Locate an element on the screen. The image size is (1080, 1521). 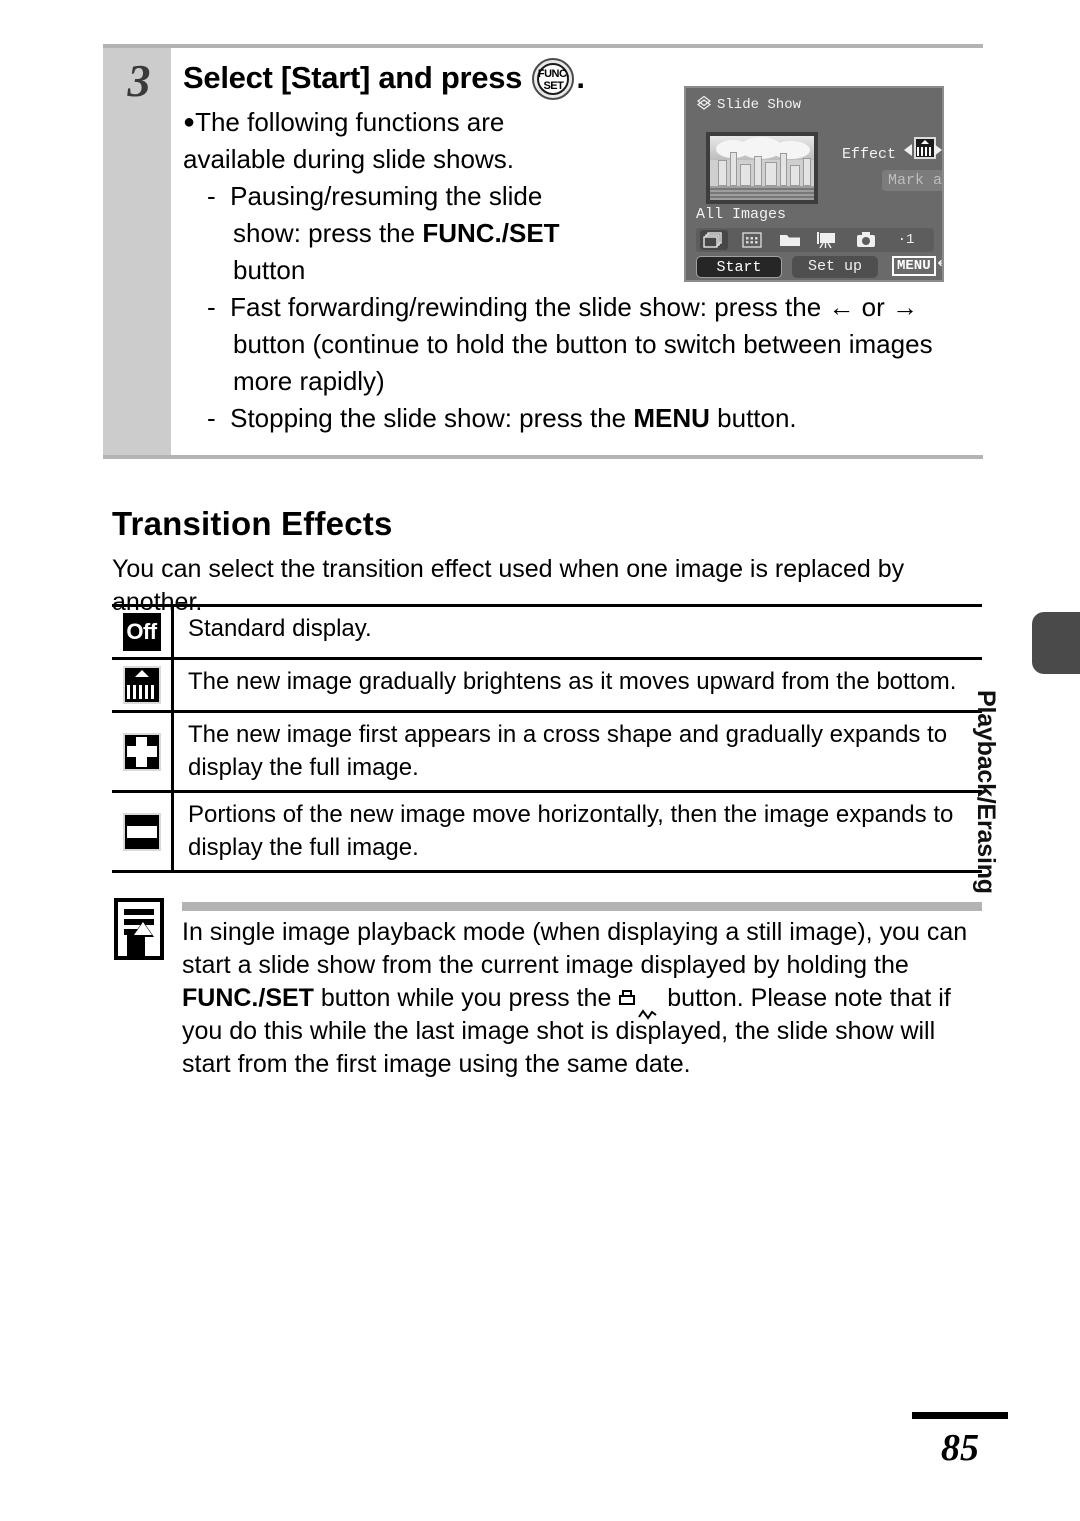
fade-up-grid is located at coordinates (141, 692).